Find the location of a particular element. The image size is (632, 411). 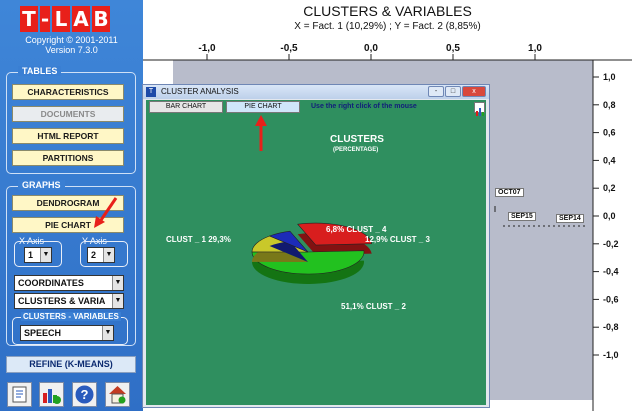

point-label-sep14: SEP14 is located at coordinates (570, 218).